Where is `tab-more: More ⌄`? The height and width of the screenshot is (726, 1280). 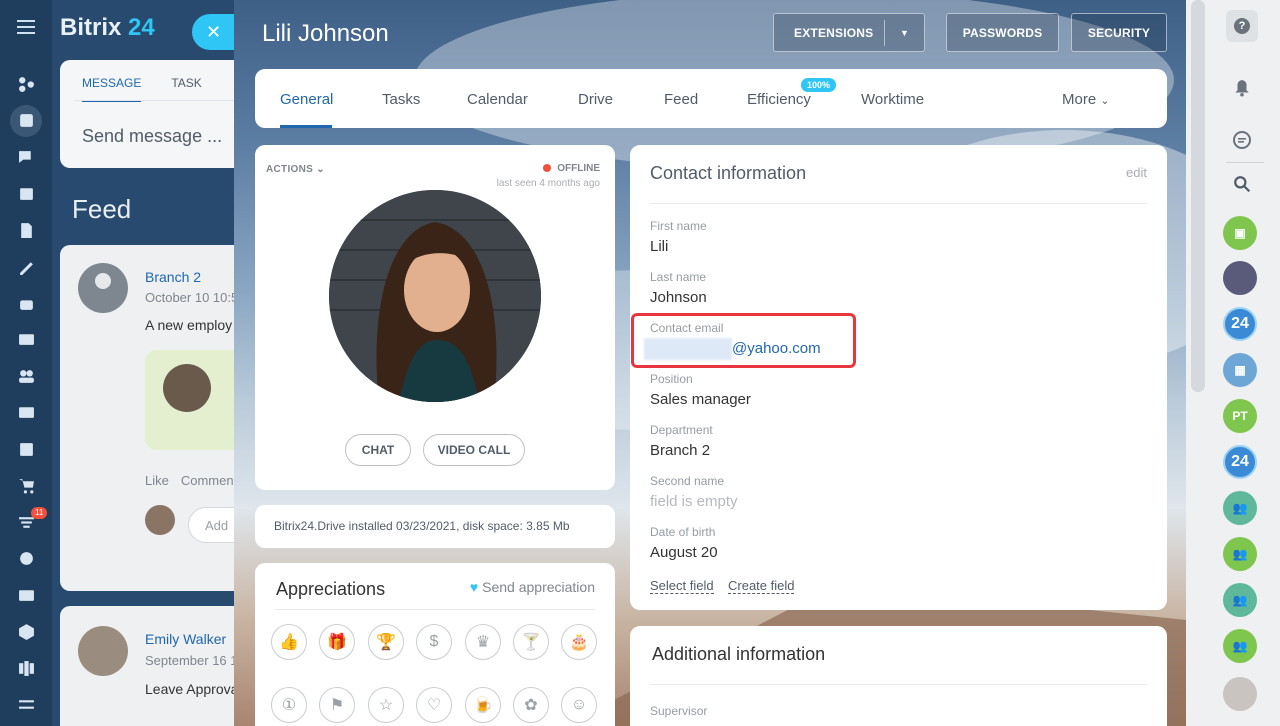
tab-more: More ⌄ is located at coordinates (1086, 99).